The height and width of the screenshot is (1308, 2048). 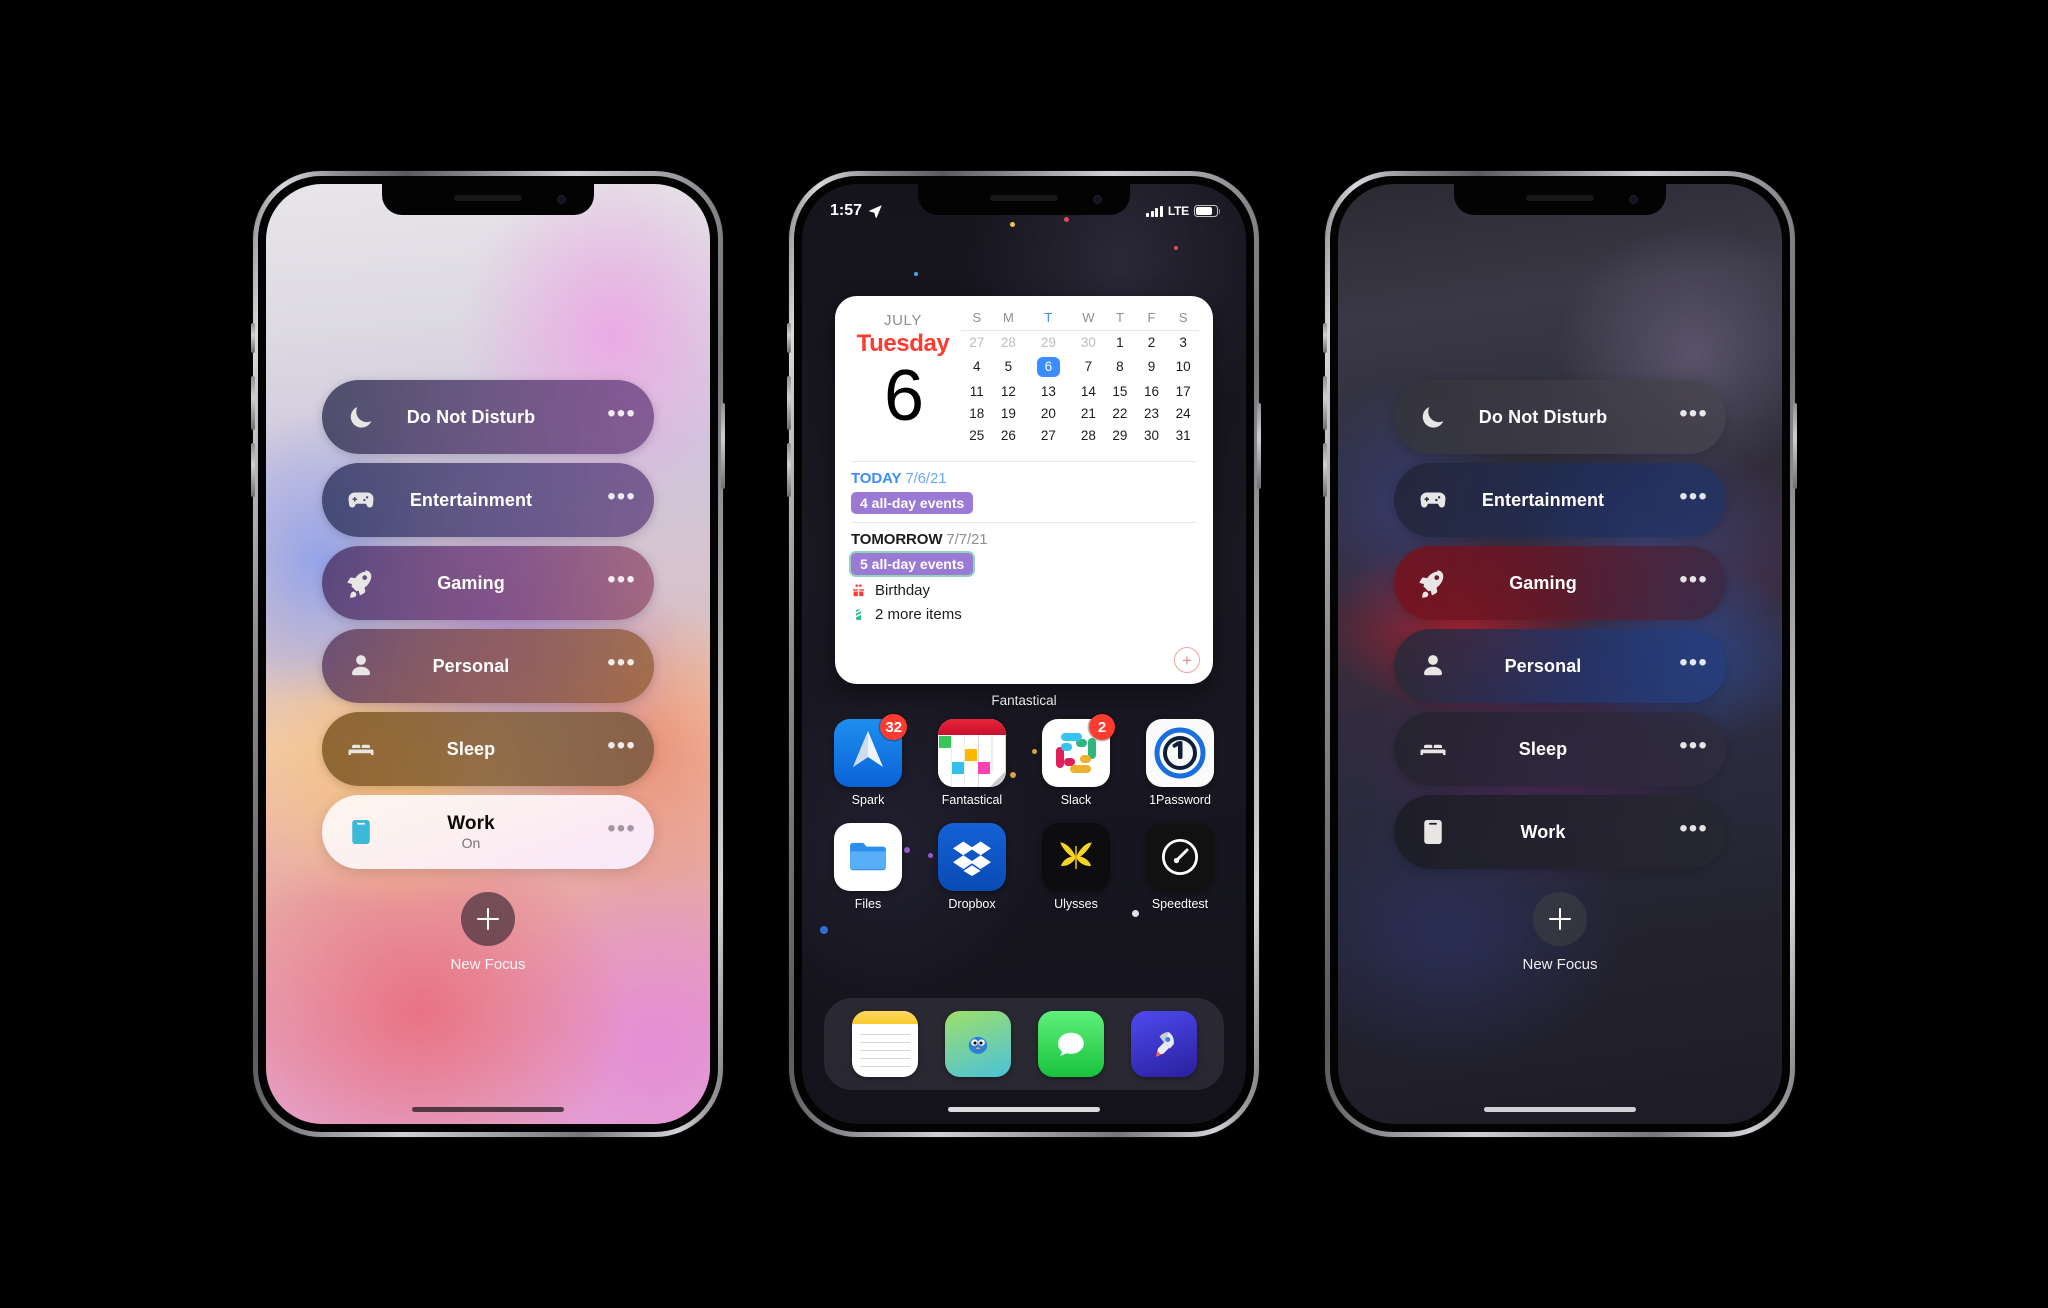 What do you see at coordinates (1180, 763) in the screenshot?
I see `app-icon-1password: 1Password` at bounding box center [1180, 763].